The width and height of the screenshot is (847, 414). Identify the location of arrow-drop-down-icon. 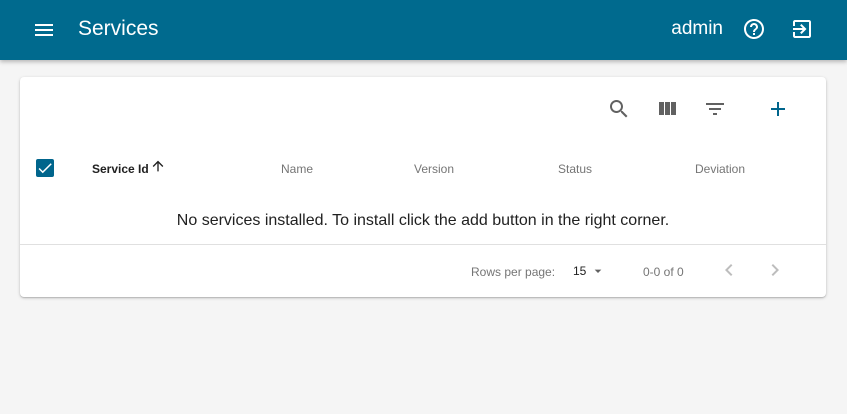
(598, 271).